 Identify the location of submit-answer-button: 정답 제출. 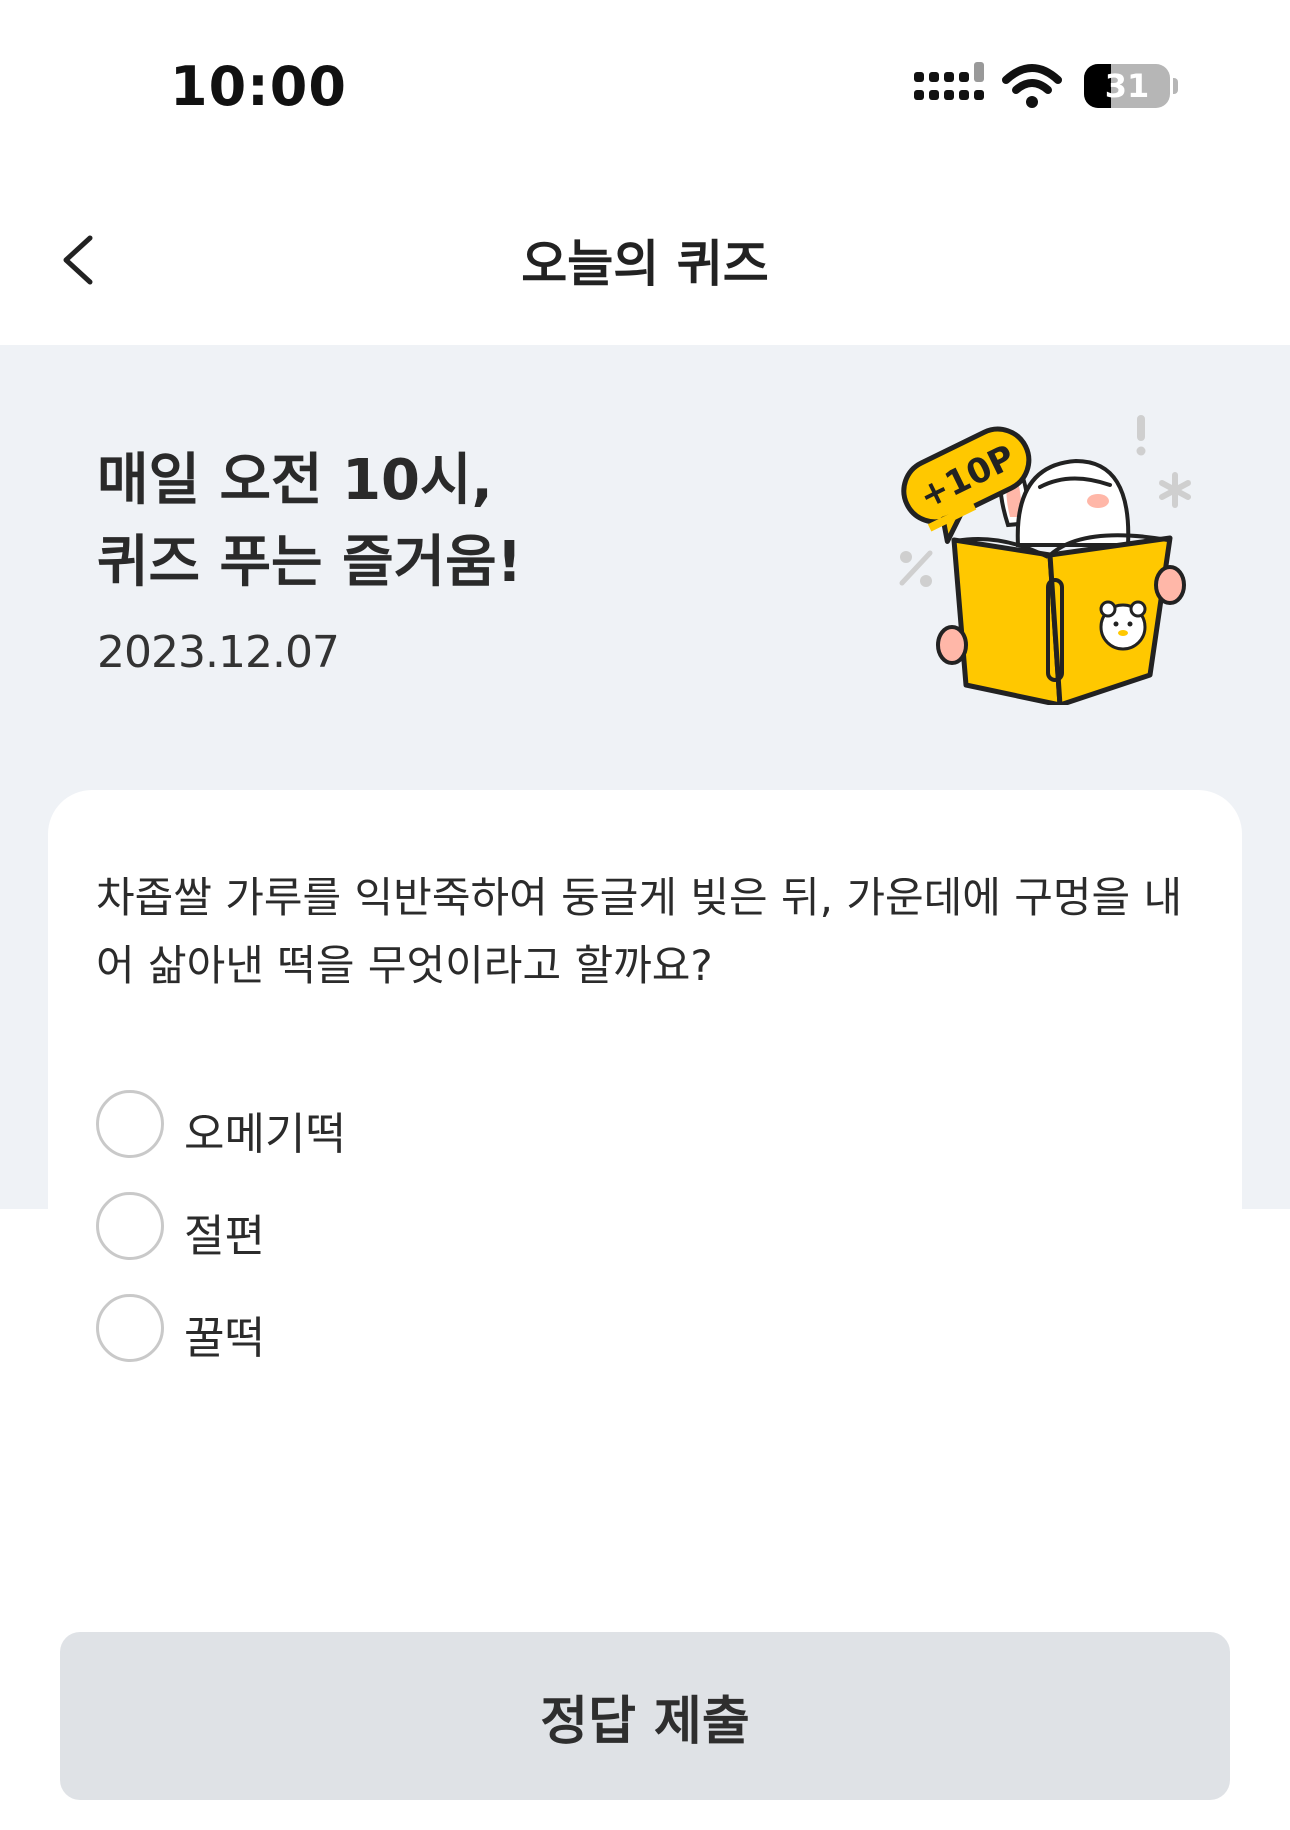
(645, 1716).